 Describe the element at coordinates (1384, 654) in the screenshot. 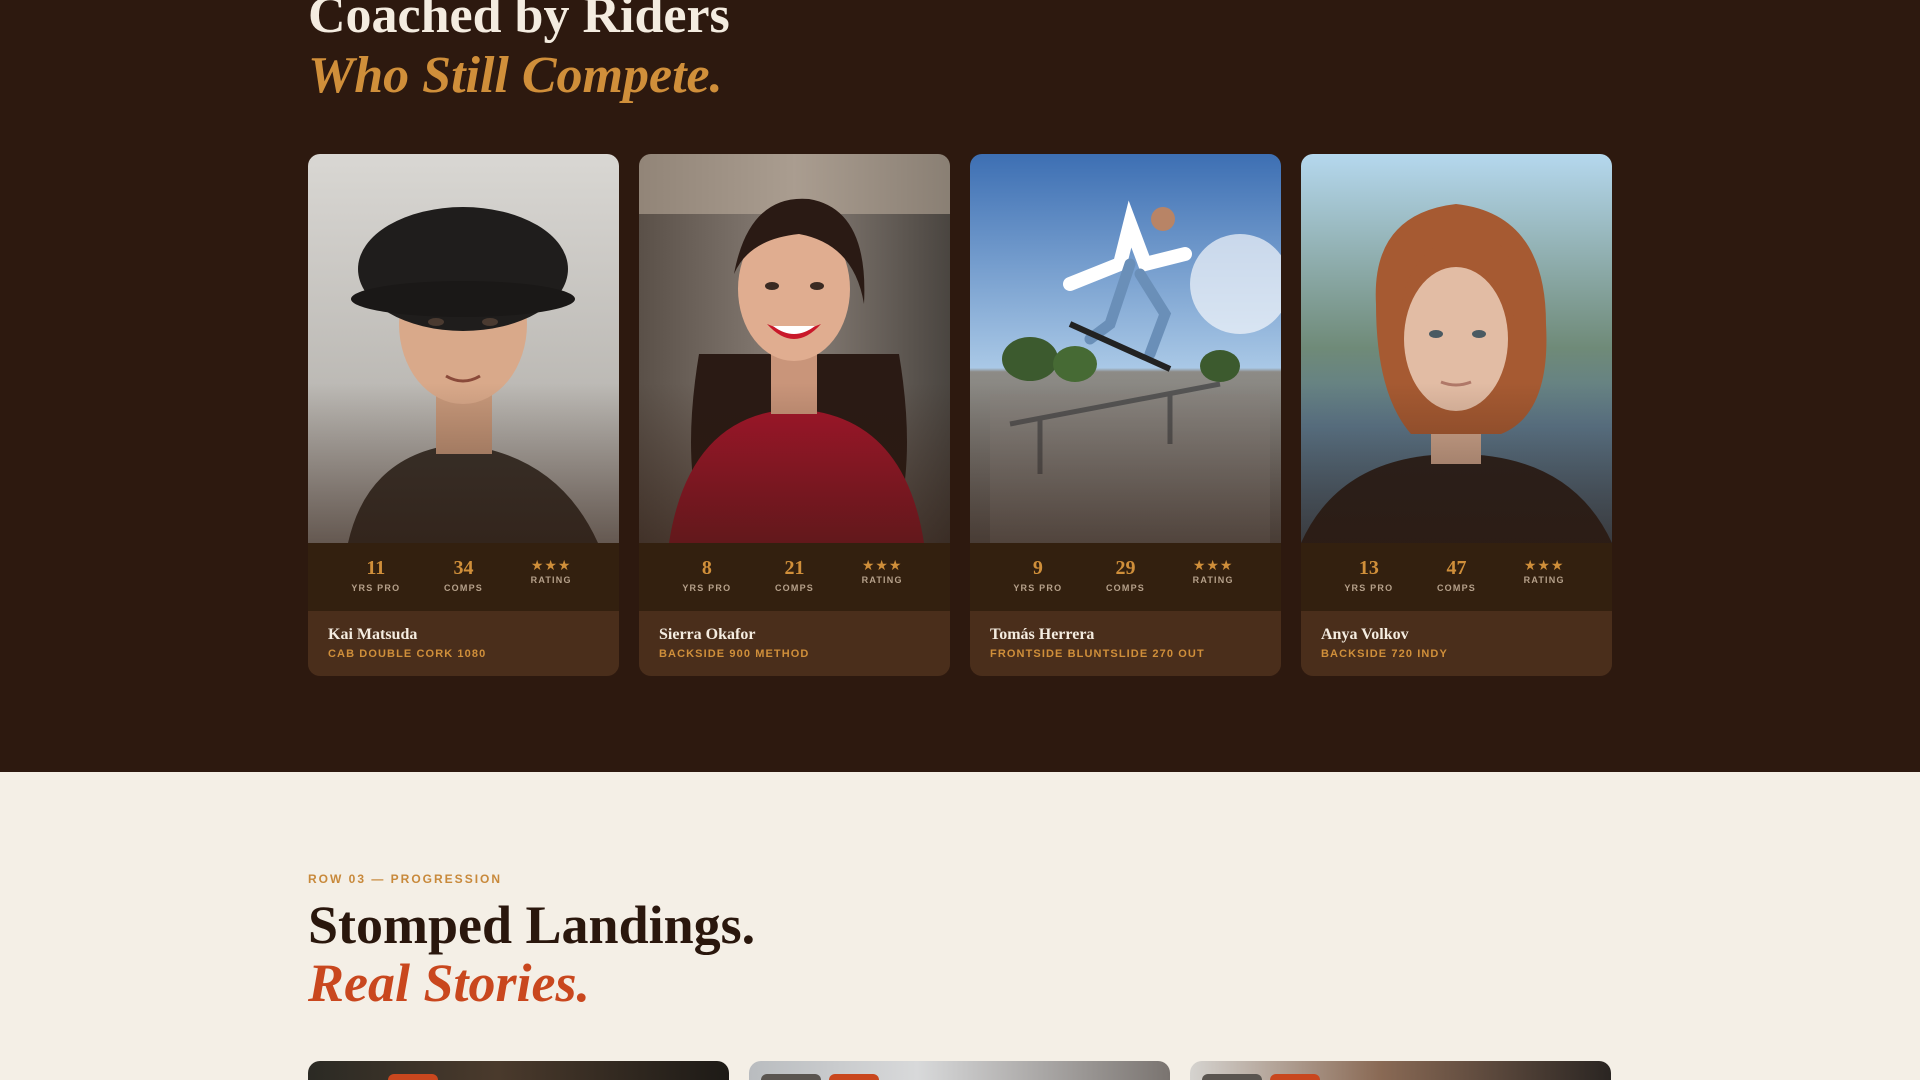

I see `coach-signature-trick: BACKSIDE 720 INDY` at that location.